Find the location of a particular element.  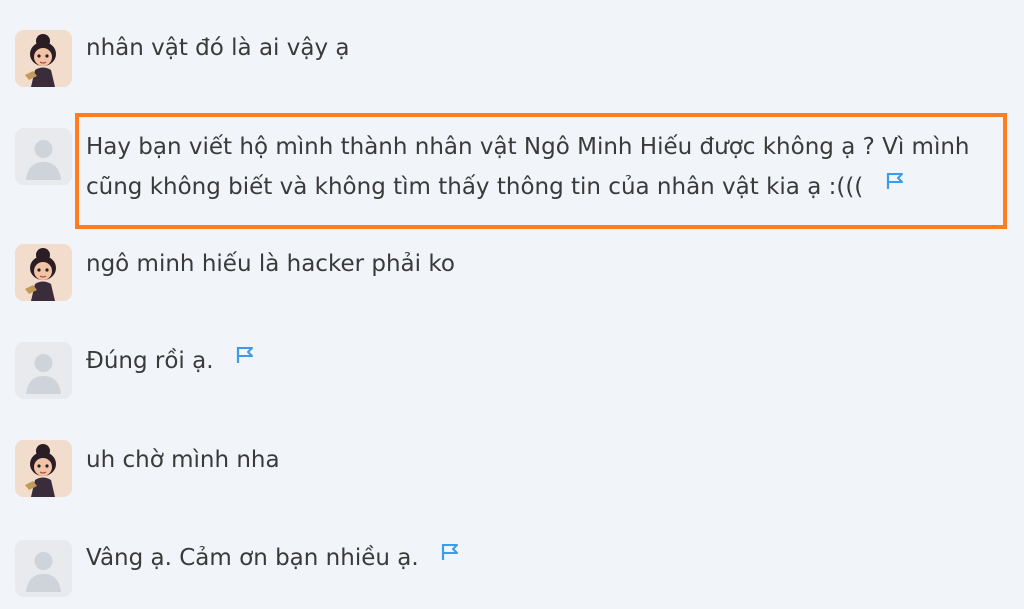

message-line: Vâng ạ. Cảm ơn bạn nhiều ạ. is located at coordinates (252, 558).